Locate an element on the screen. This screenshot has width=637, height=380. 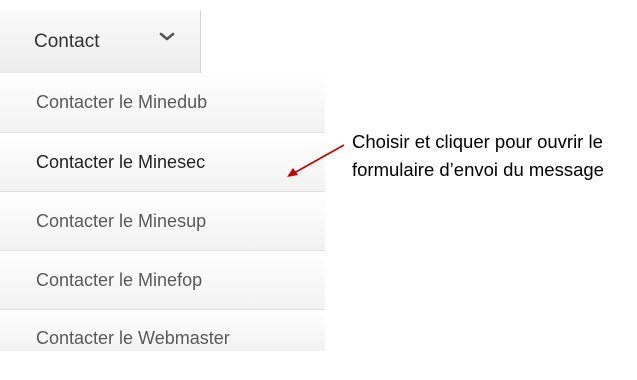
menu-item-contact-minedub: Contacter le Minedub is located at coordinates (162, 102).